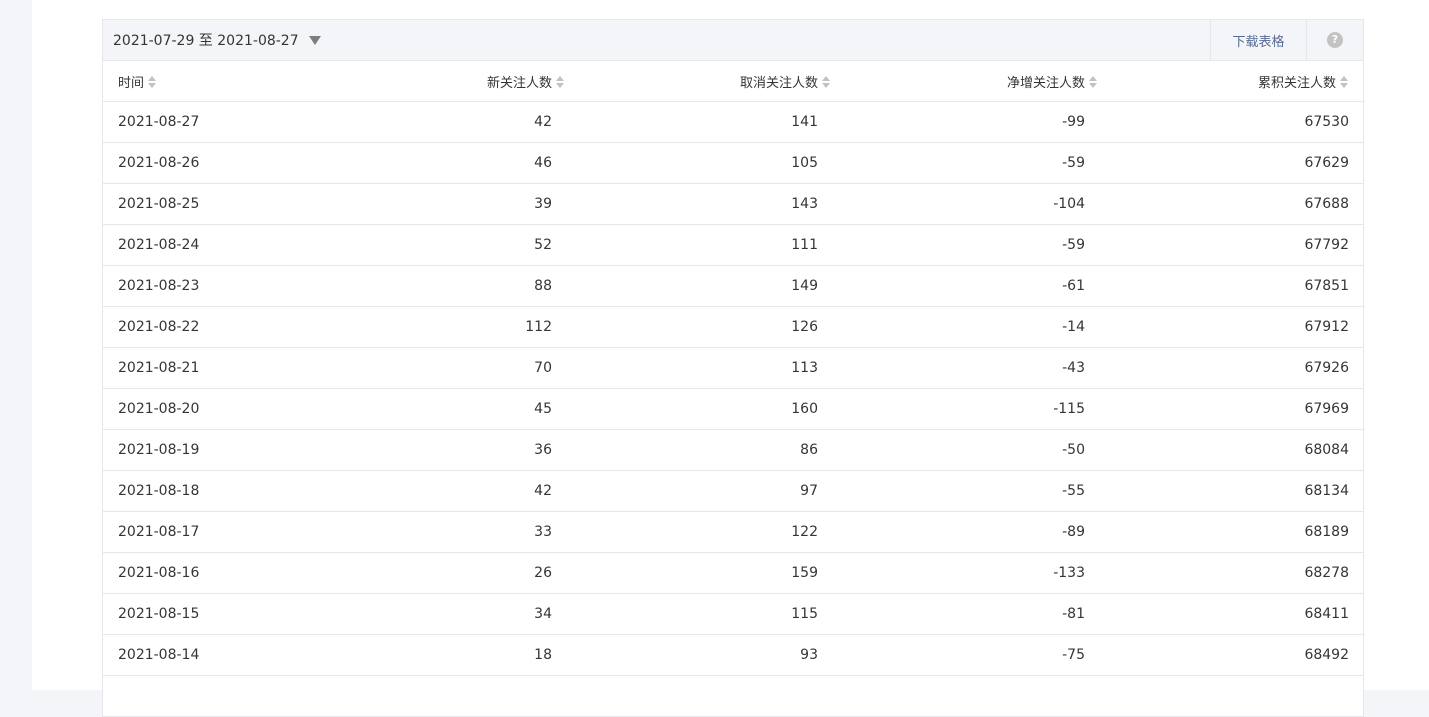 The height and width of the screenshot is (717, 1429). Describe the element at coordinates (964, 368) in the screenshot. I see `cell-net-growth: -43` at that location.